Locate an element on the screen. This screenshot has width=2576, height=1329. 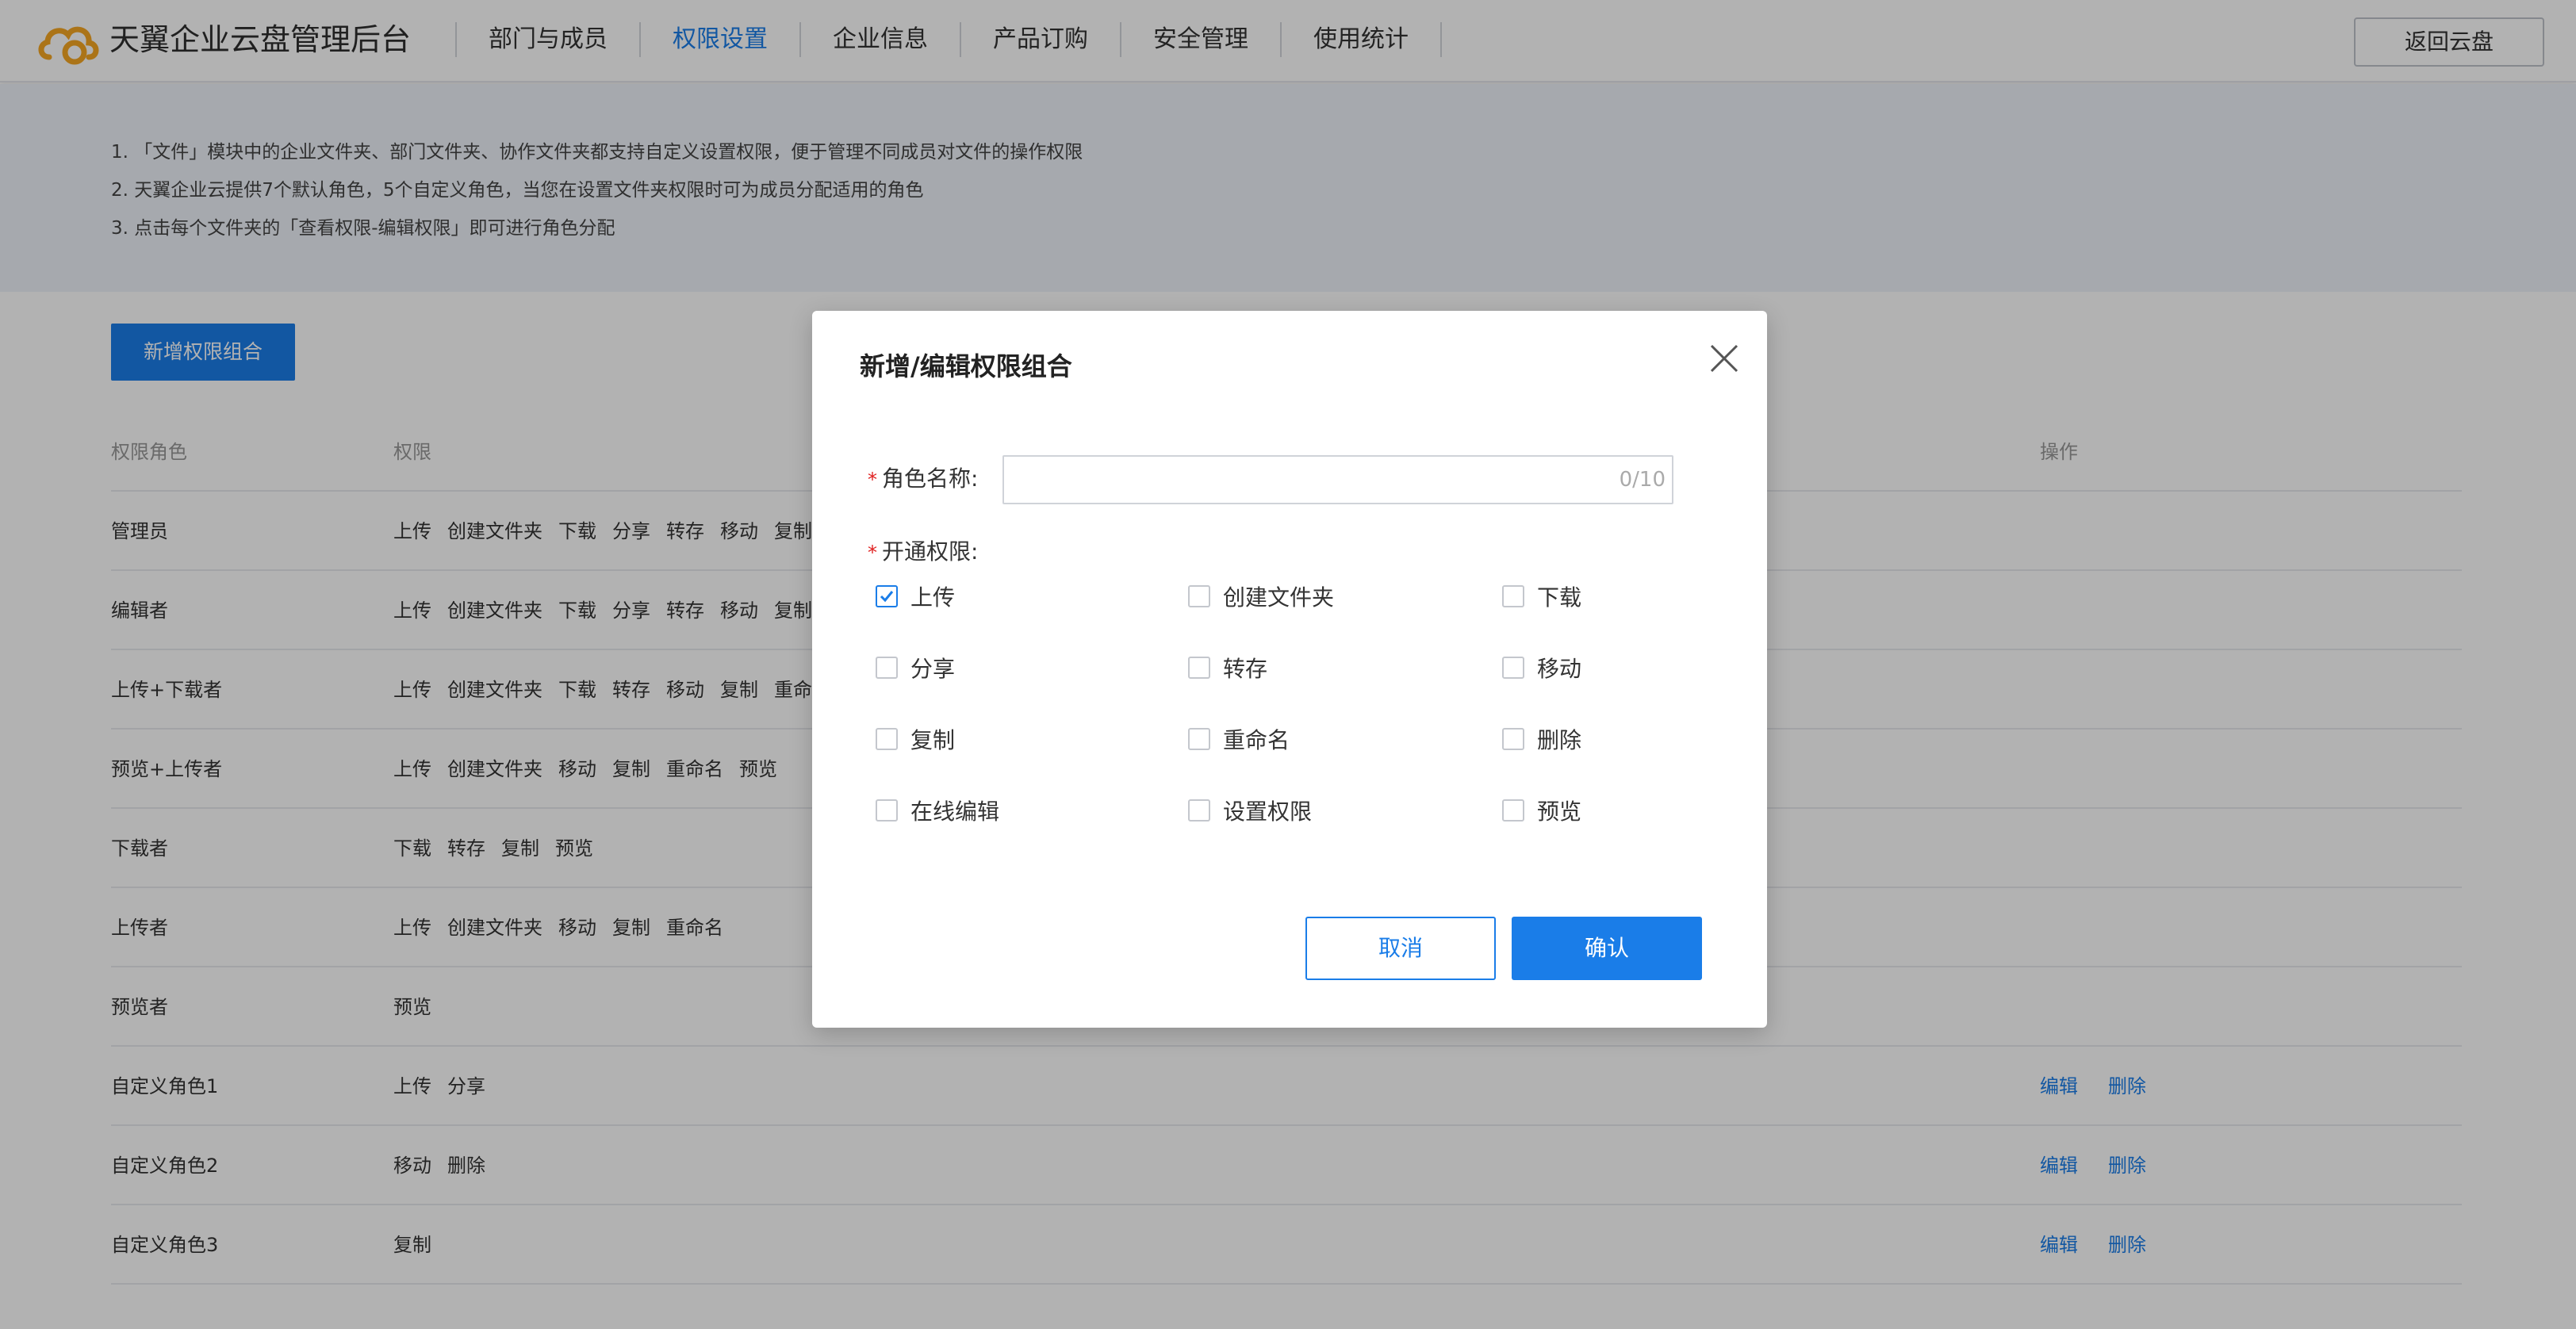
permission-option-label: 创建文件夹 is located at coordinates (1279, 597).